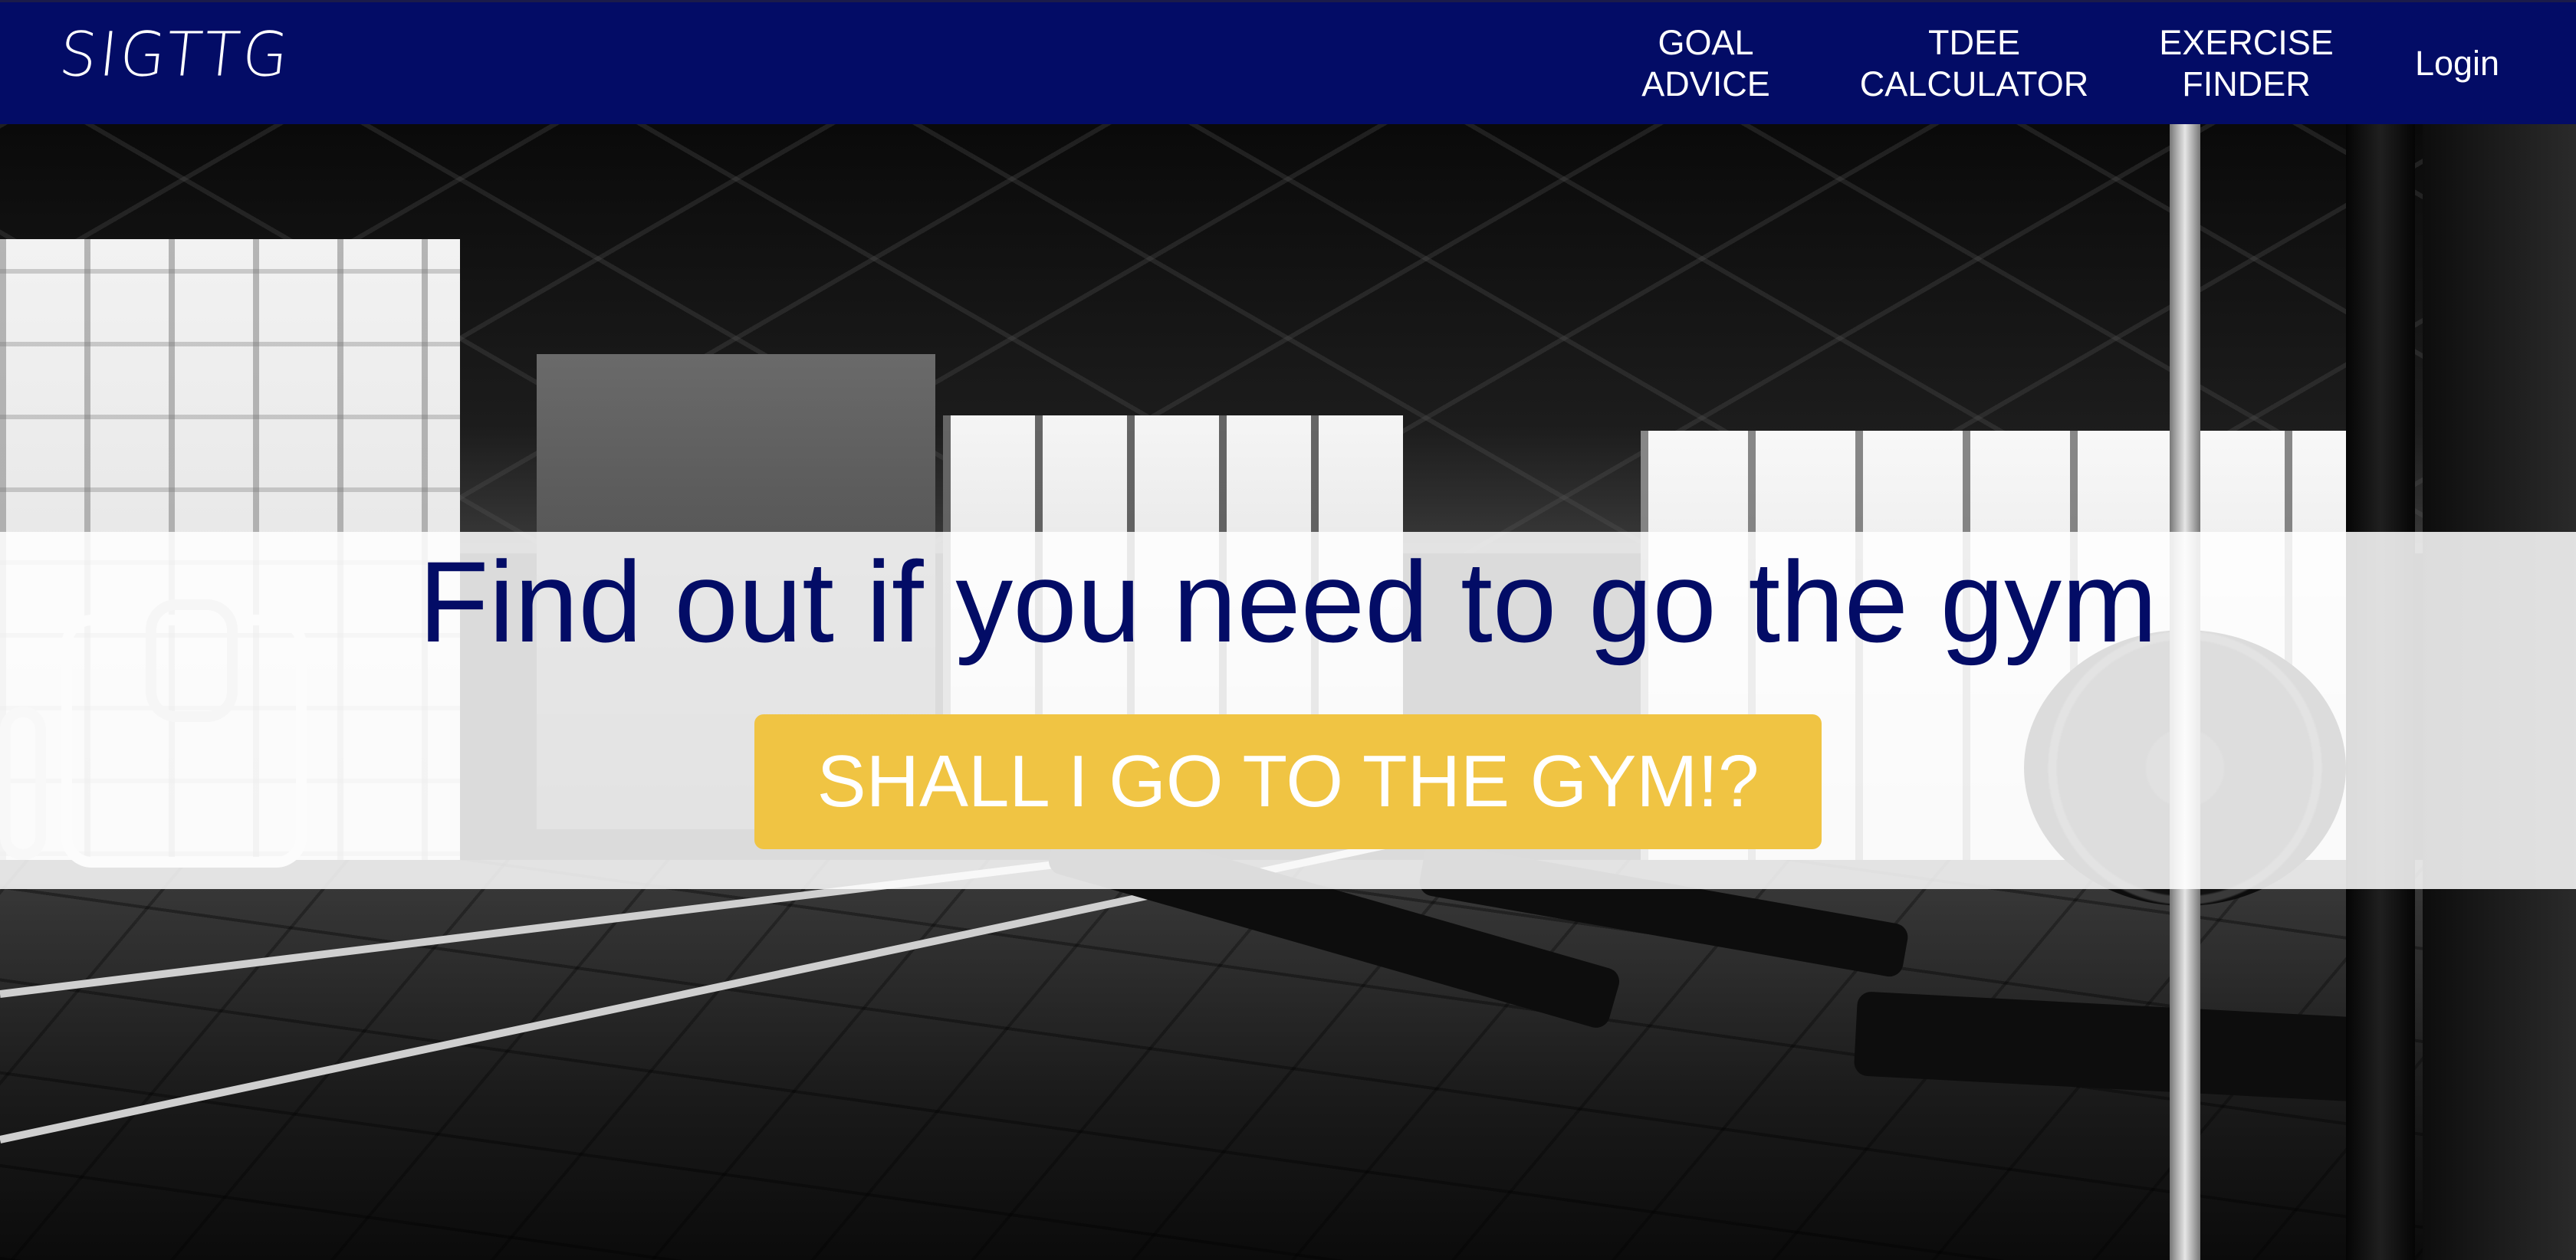  I want to click on hero-headline: Find out if you need to go the gym, so click(1288, 601).